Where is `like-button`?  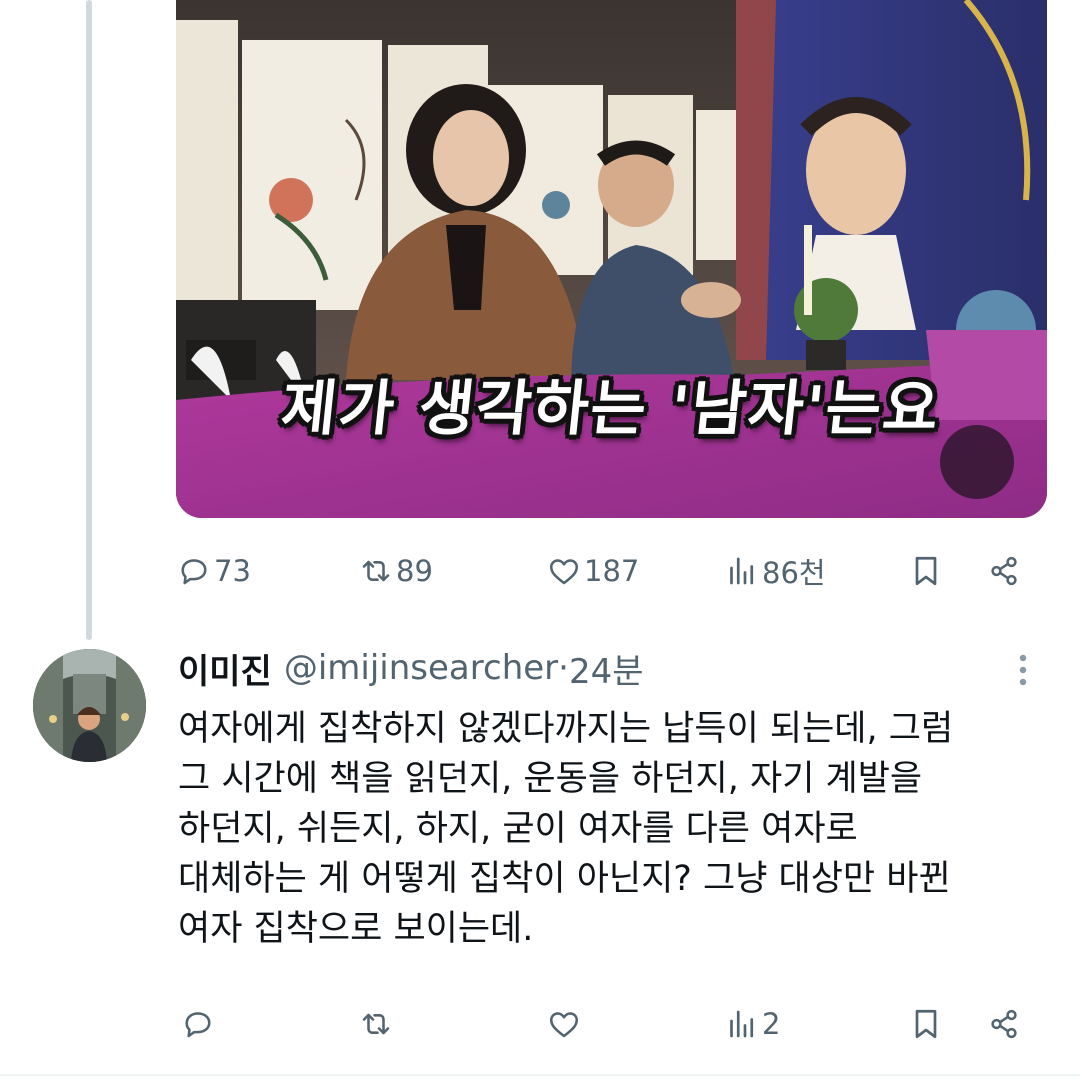 like-button is located at coordinates (565, 1024).